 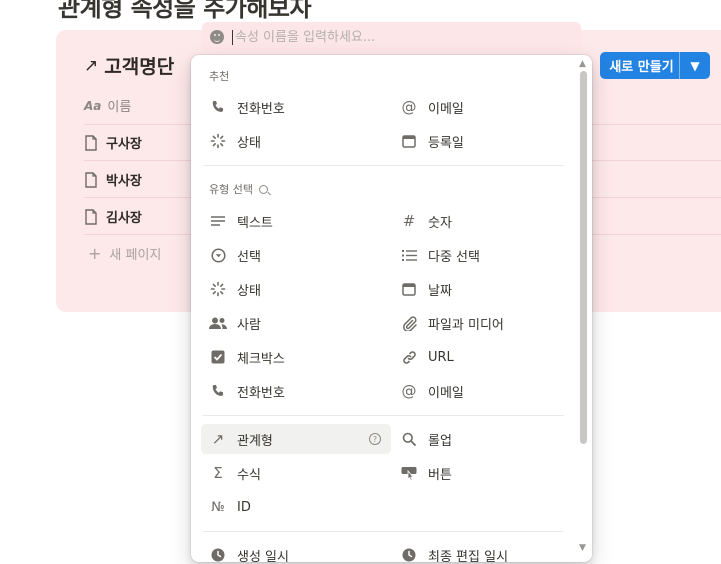 What do you see at coordinates (135, 255) in the screenshot?
I see `new-page-label: 새 페이지` at bounding box center [135, 255].